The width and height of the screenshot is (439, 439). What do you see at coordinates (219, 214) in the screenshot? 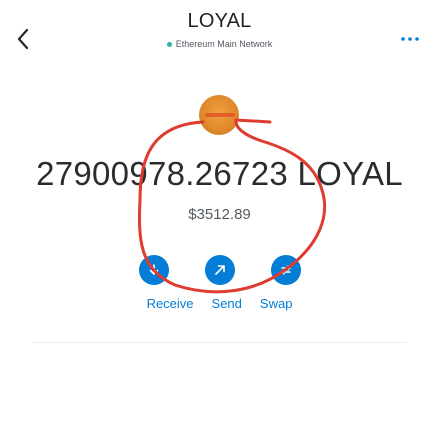
I see `fiat-balance: $3512.89` at bounding box center [219, 214].